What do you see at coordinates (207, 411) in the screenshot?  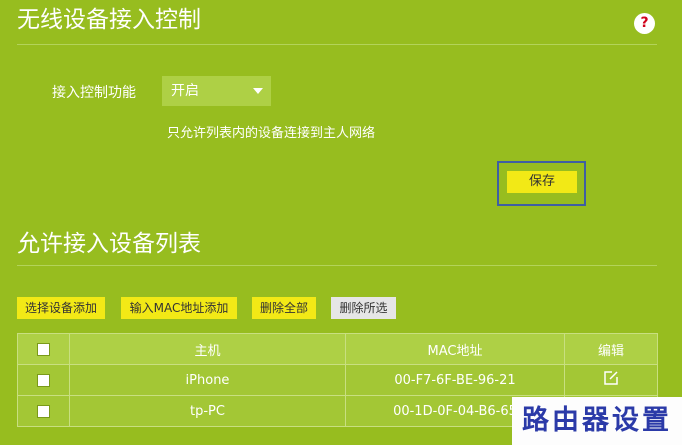 I see `host-cell: tp-PC` at bounding box center [207, 411].